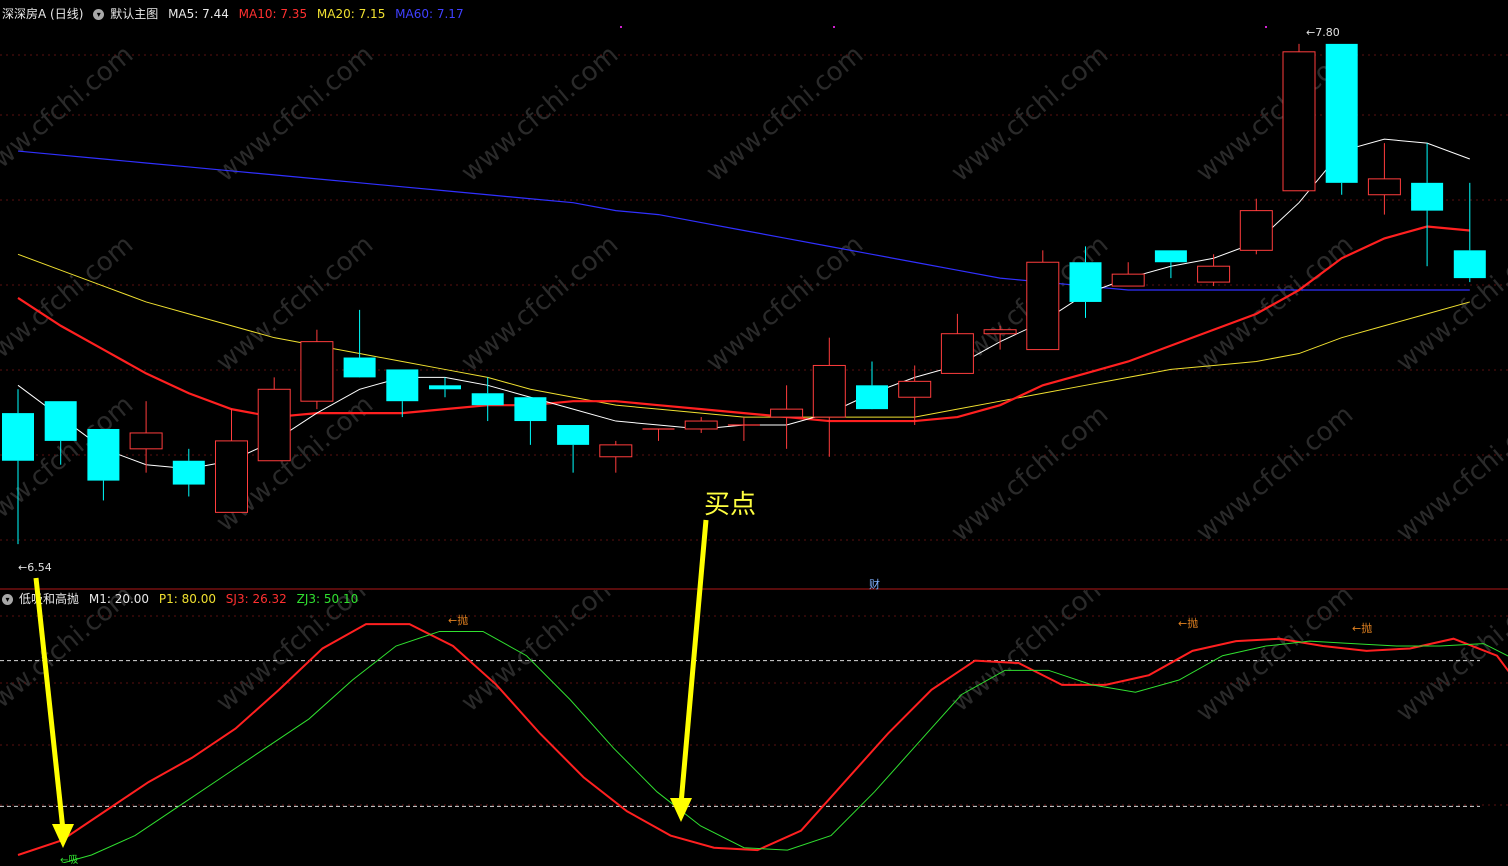  What do you see at coordinates (69, 860) in the screenshot?
I see `absorb-mark: ←吸` at bounding box center [69, 860].